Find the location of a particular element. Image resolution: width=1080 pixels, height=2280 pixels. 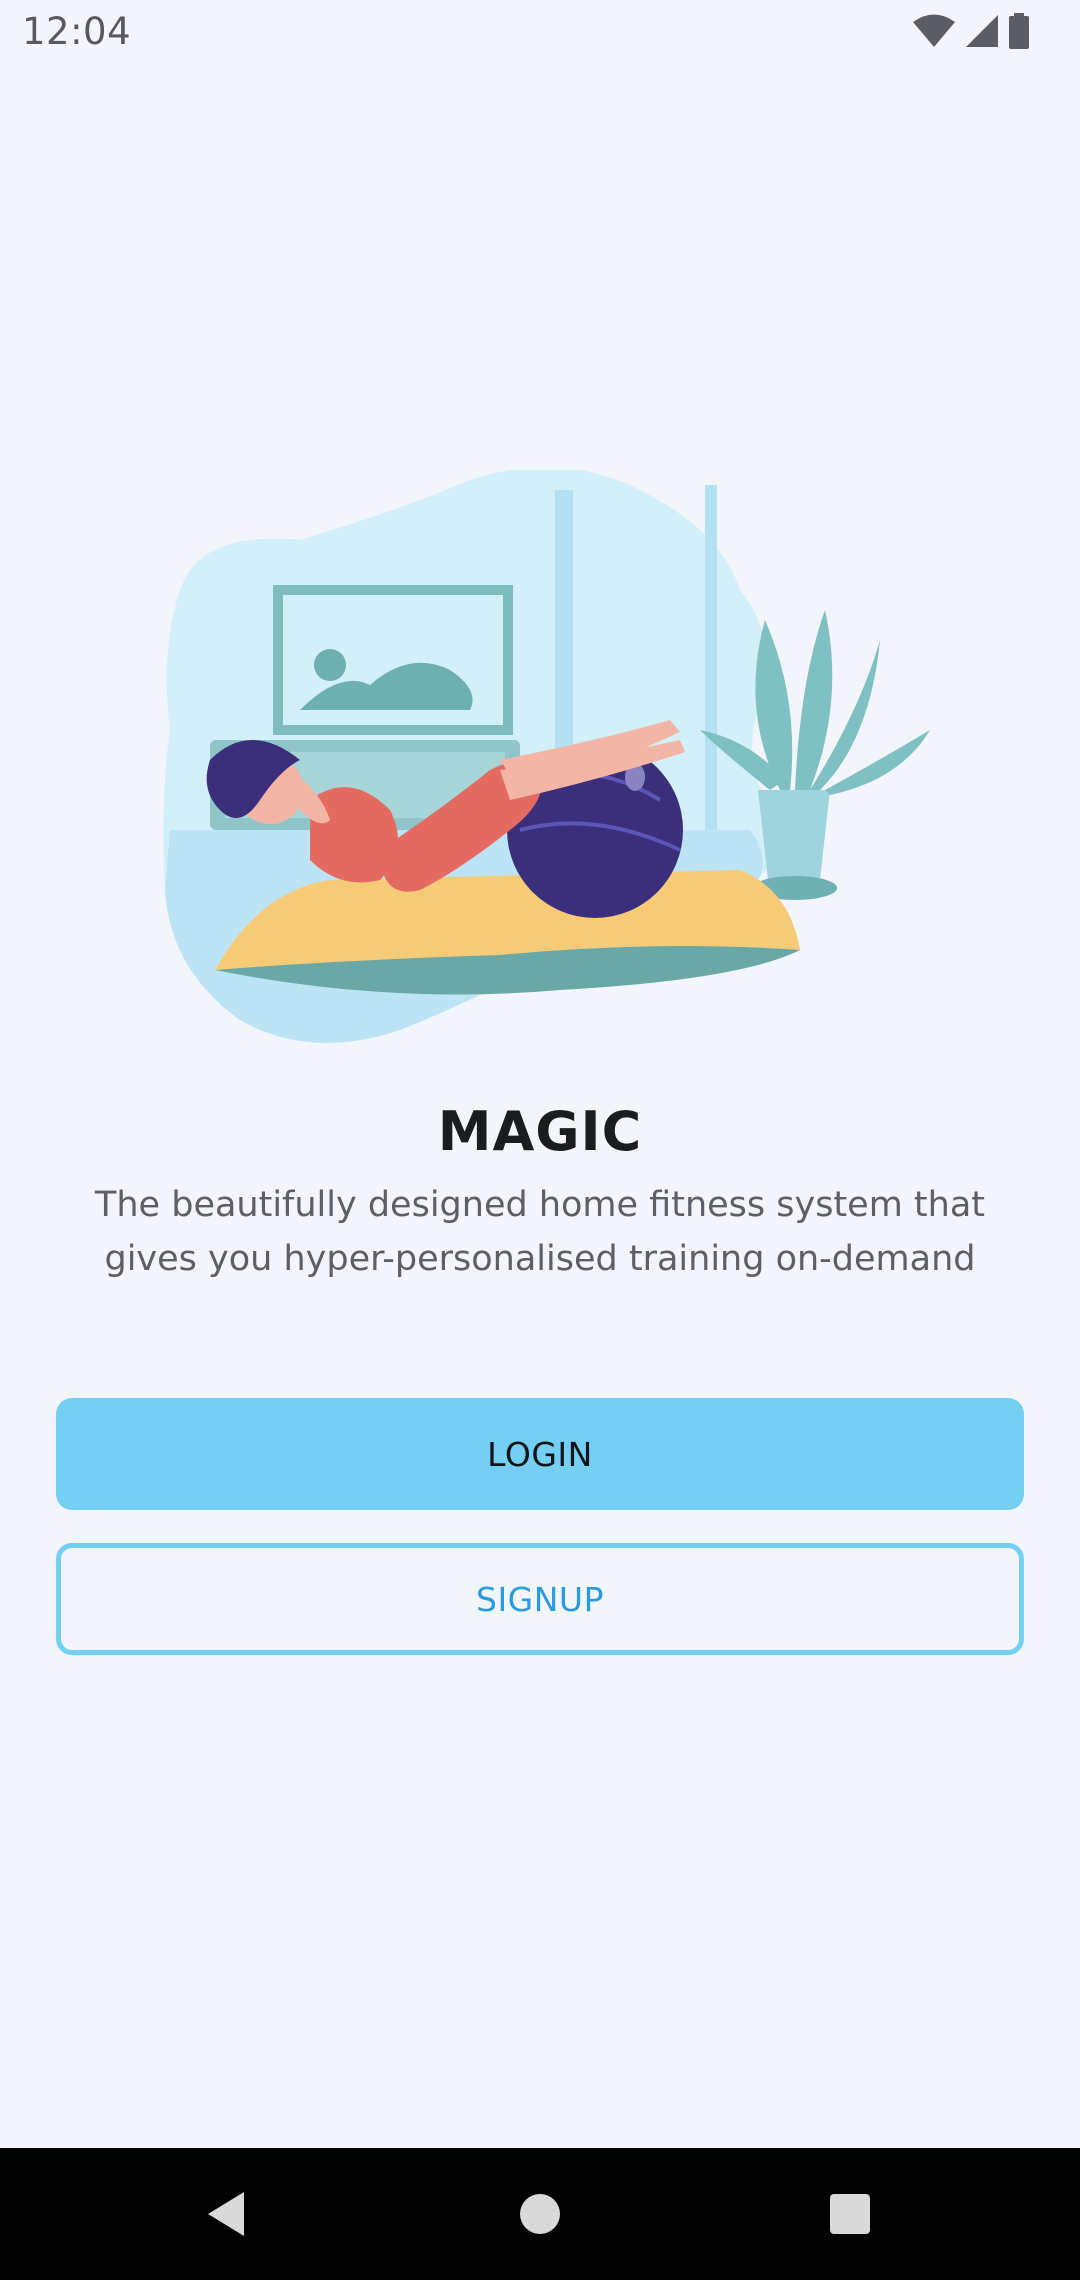

recents-square-icon is located at coordinates (850, 2214).